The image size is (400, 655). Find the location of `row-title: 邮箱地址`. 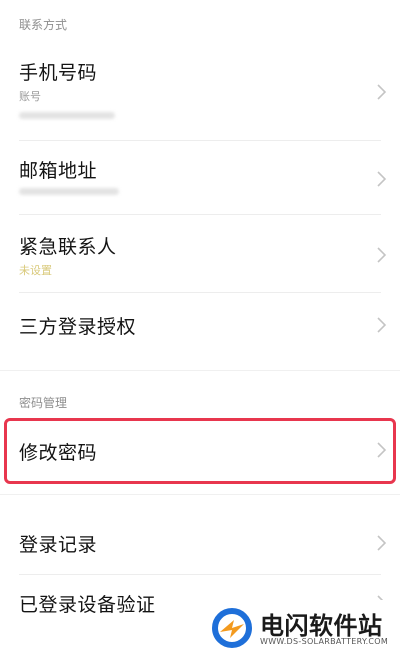

row-title: 邮箱地址 is located at coordinates (58, 171).